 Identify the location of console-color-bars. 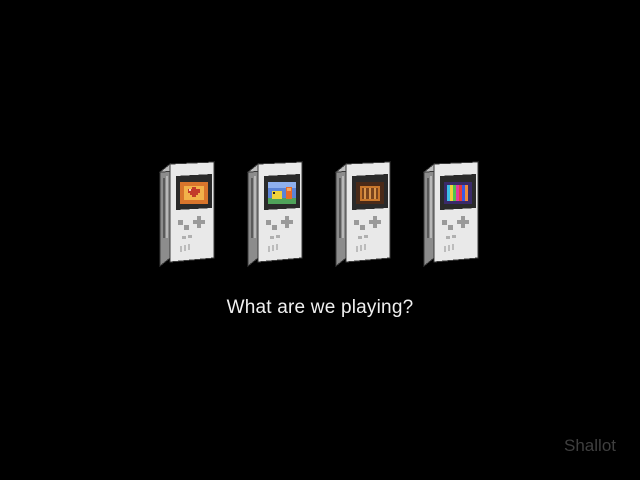
(452, 213).